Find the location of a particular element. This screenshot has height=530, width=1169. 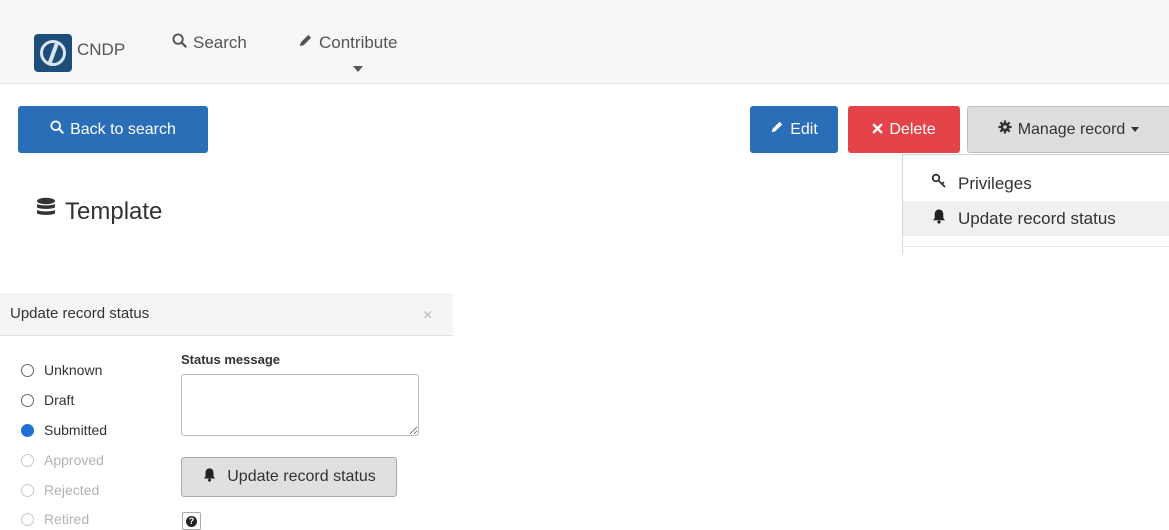

status-option-approved: Approved is located at coordinates (62, 460).